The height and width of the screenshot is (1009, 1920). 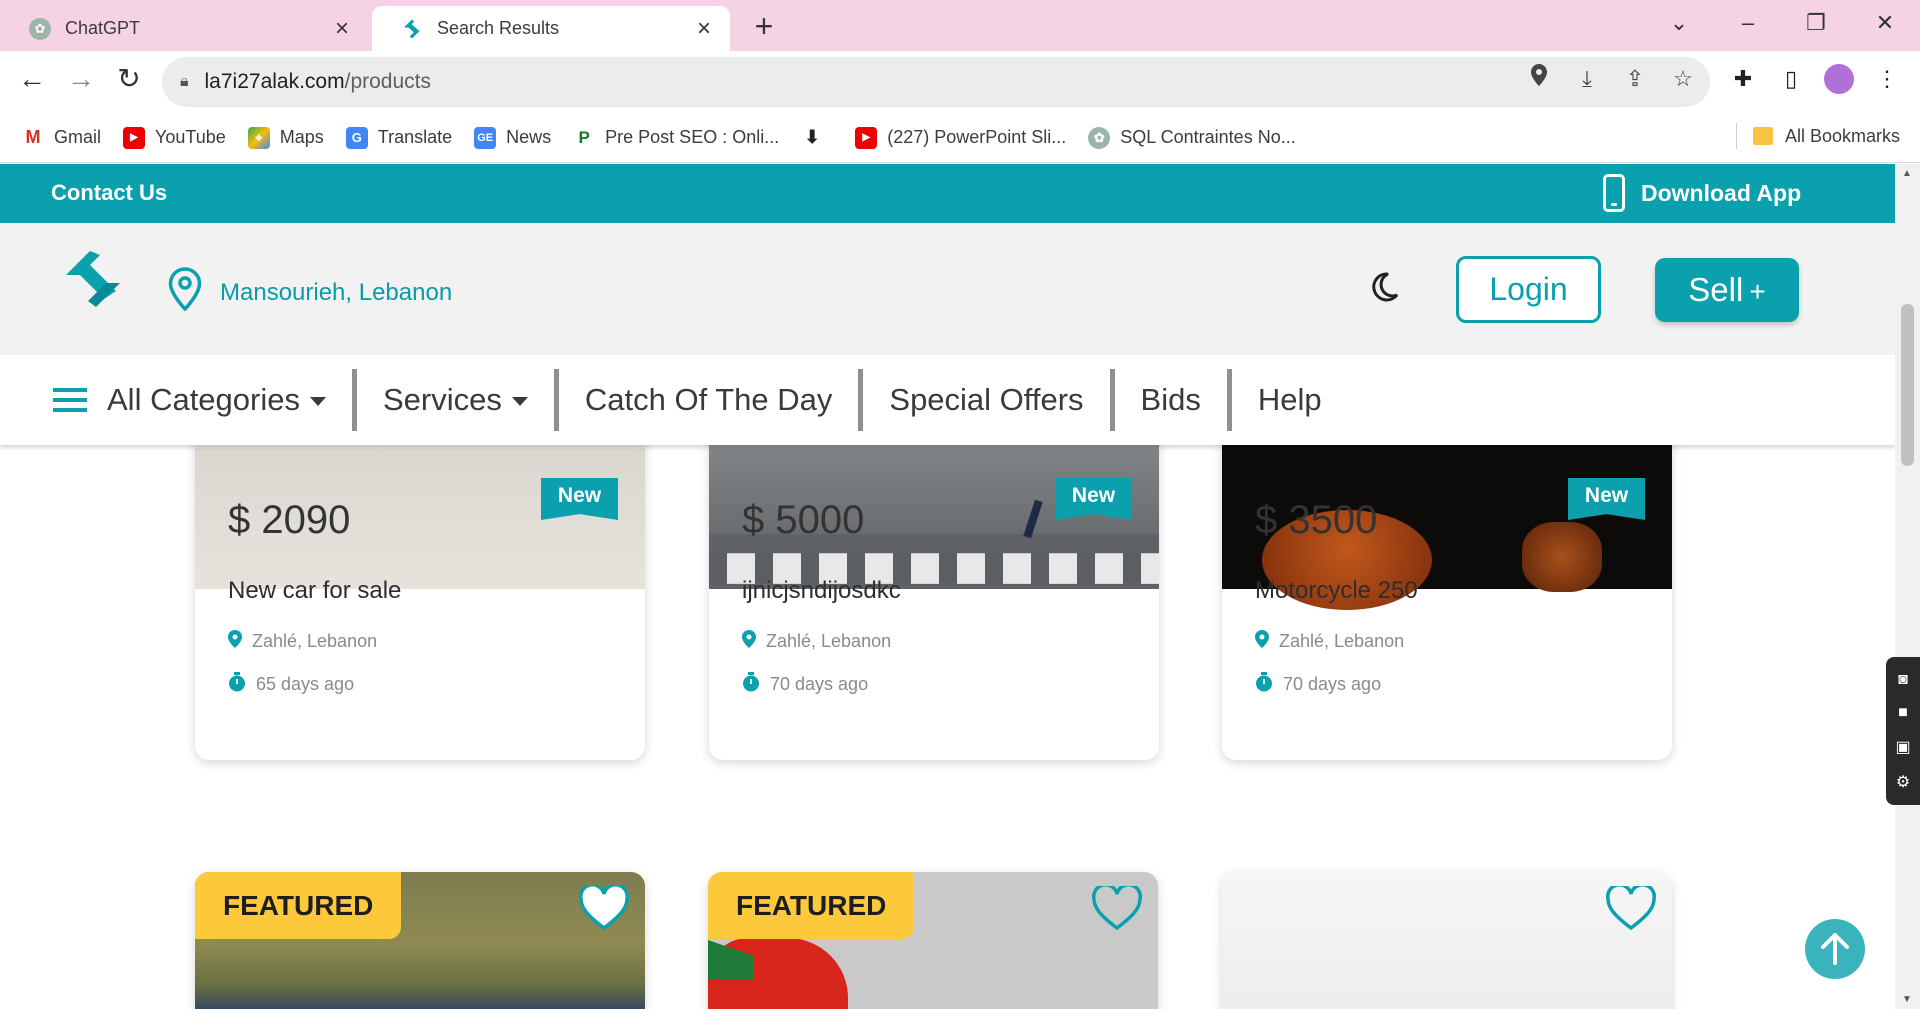 I want to click on tab-chatgpt: ✿ ChatGPT ×, so click(x=184, y=28).